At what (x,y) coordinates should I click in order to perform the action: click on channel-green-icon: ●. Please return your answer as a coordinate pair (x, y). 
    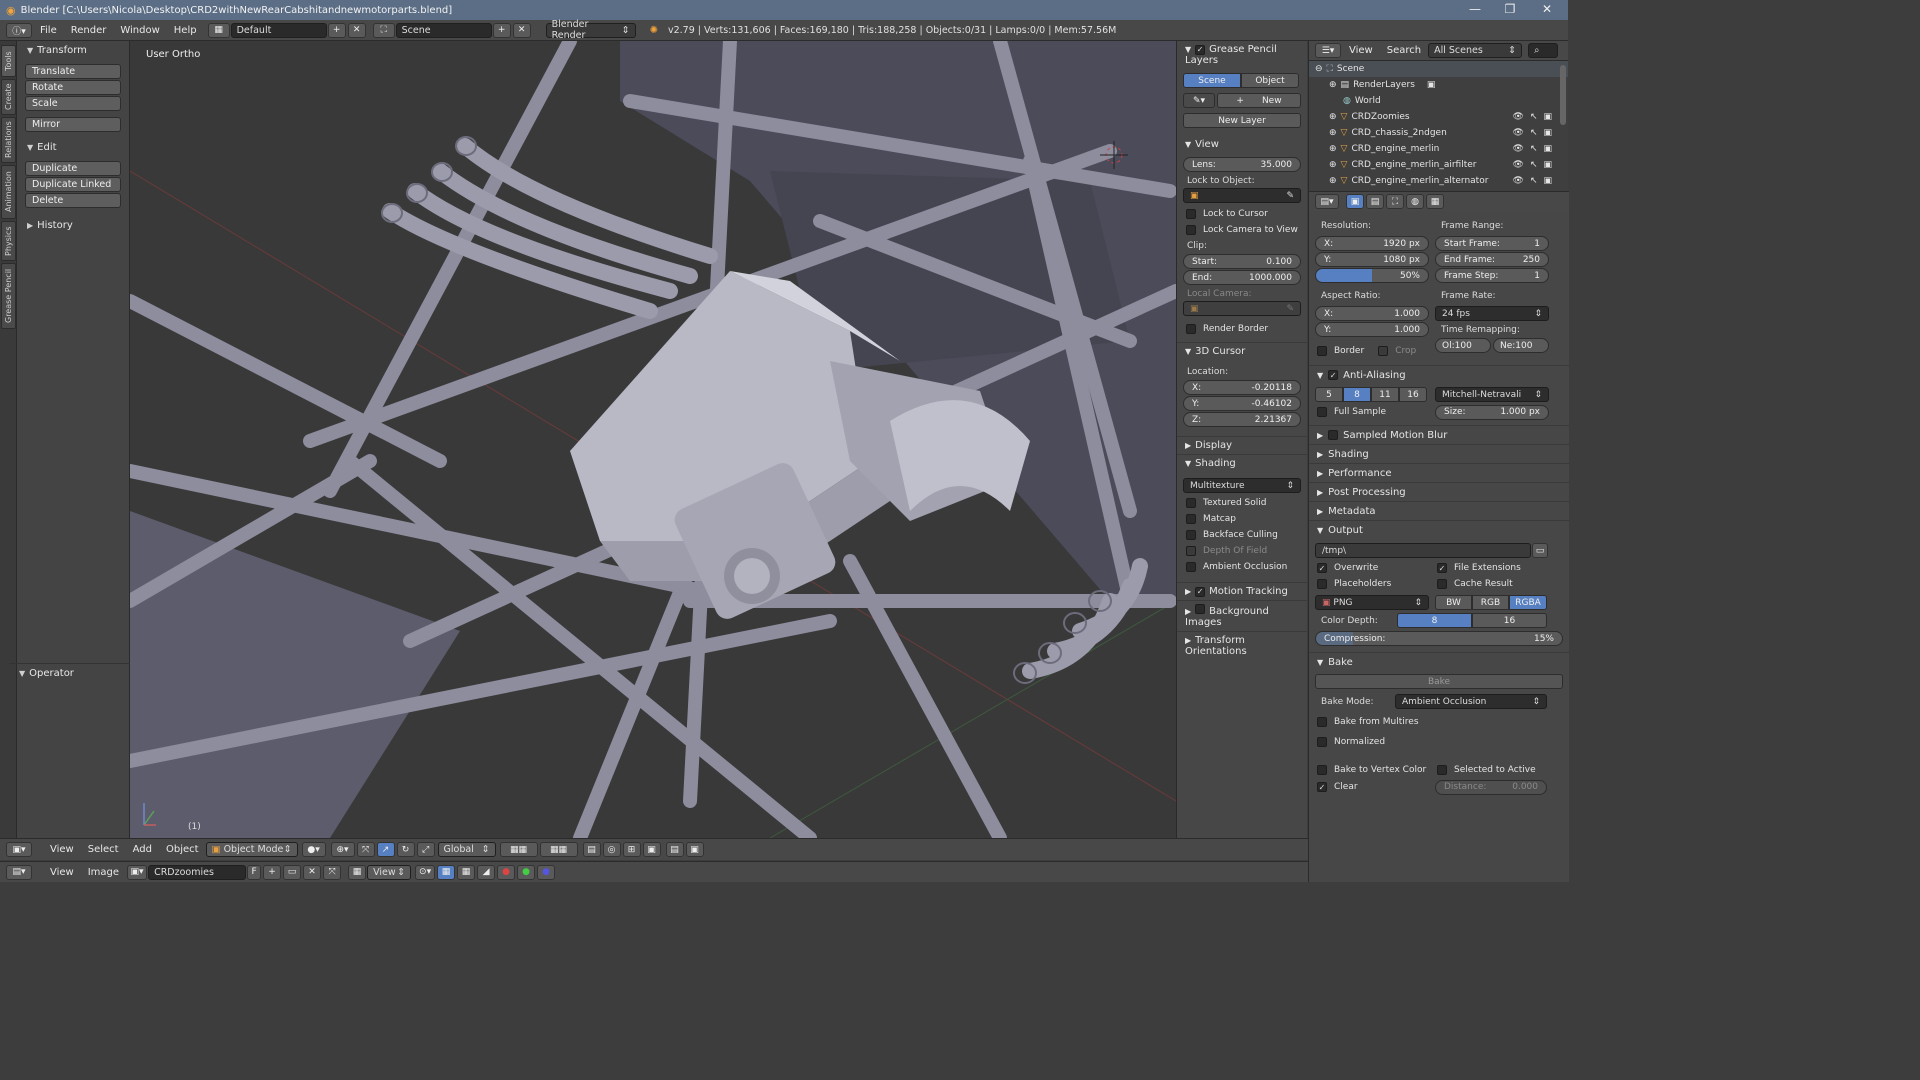
    Looking at the image, I should click on (526, 872).